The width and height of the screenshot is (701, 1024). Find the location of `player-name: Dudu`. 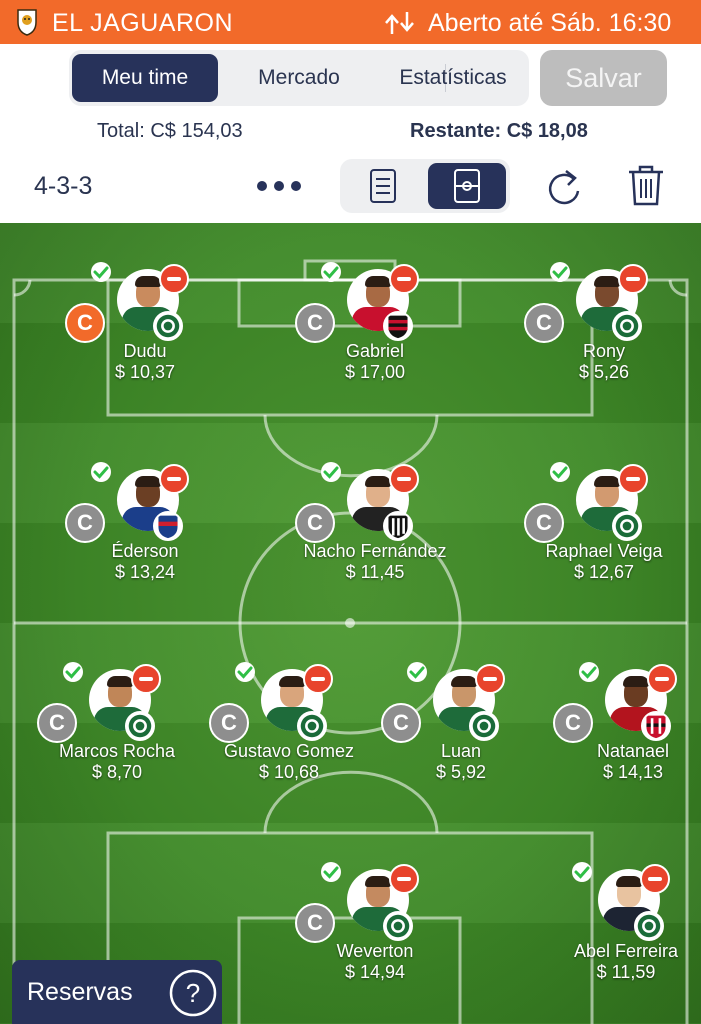

player-name: Dudu is located at coordinates (145, 351).